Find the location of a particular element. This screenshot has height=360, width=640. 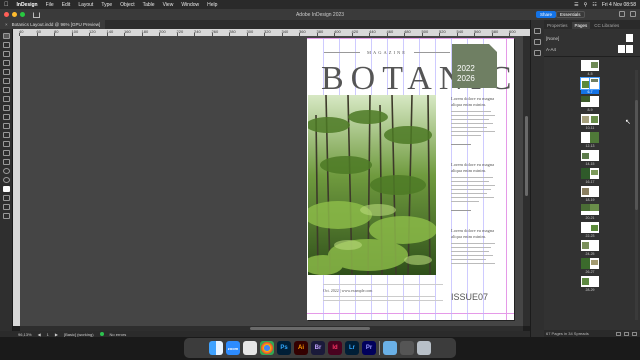

preview-icon is located at coordinates (390, 348).